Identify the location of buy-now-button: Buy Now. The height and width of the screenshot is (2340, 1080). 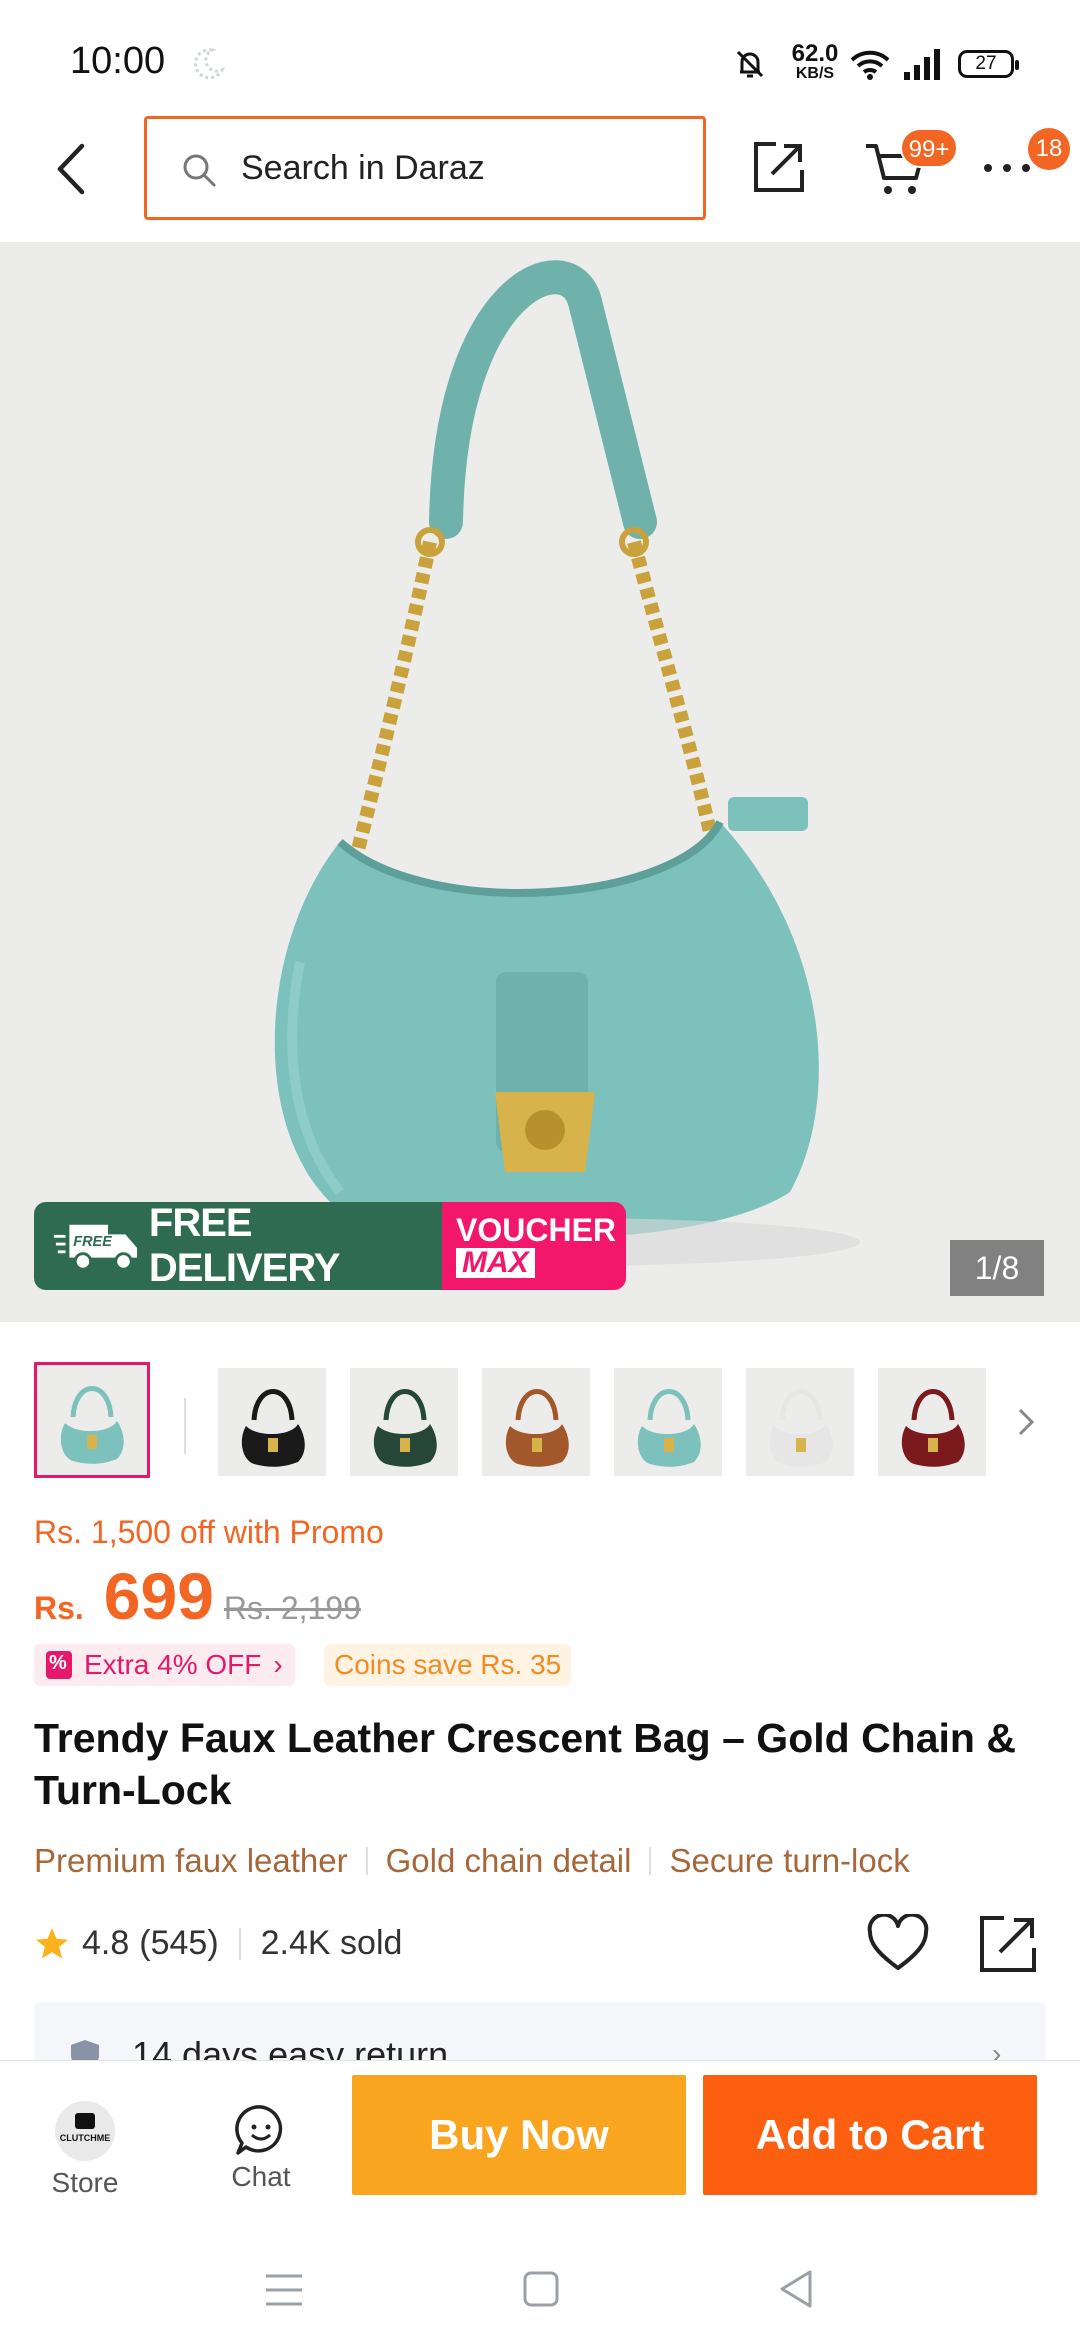
(519, 2135).